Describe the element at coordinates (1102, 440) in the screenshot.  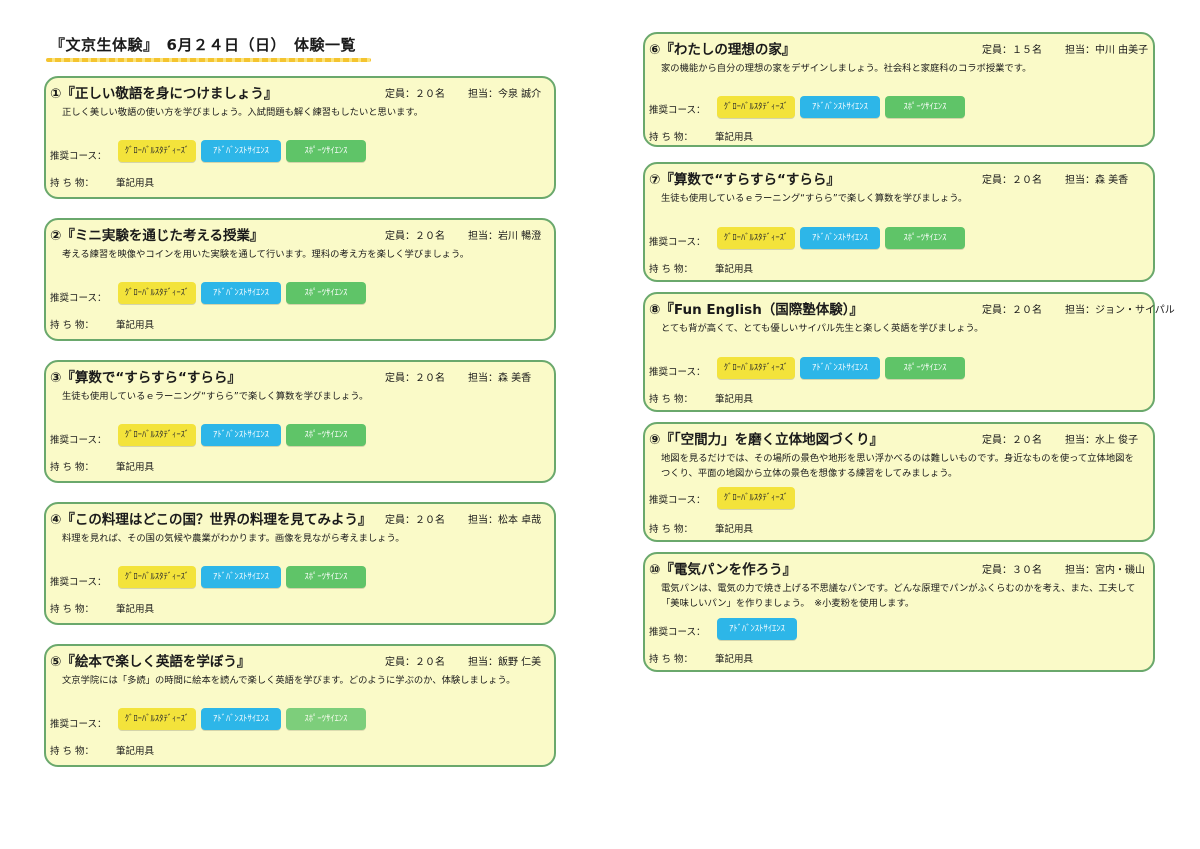
I see `instructor: 担当：水上 俊子` at that location.